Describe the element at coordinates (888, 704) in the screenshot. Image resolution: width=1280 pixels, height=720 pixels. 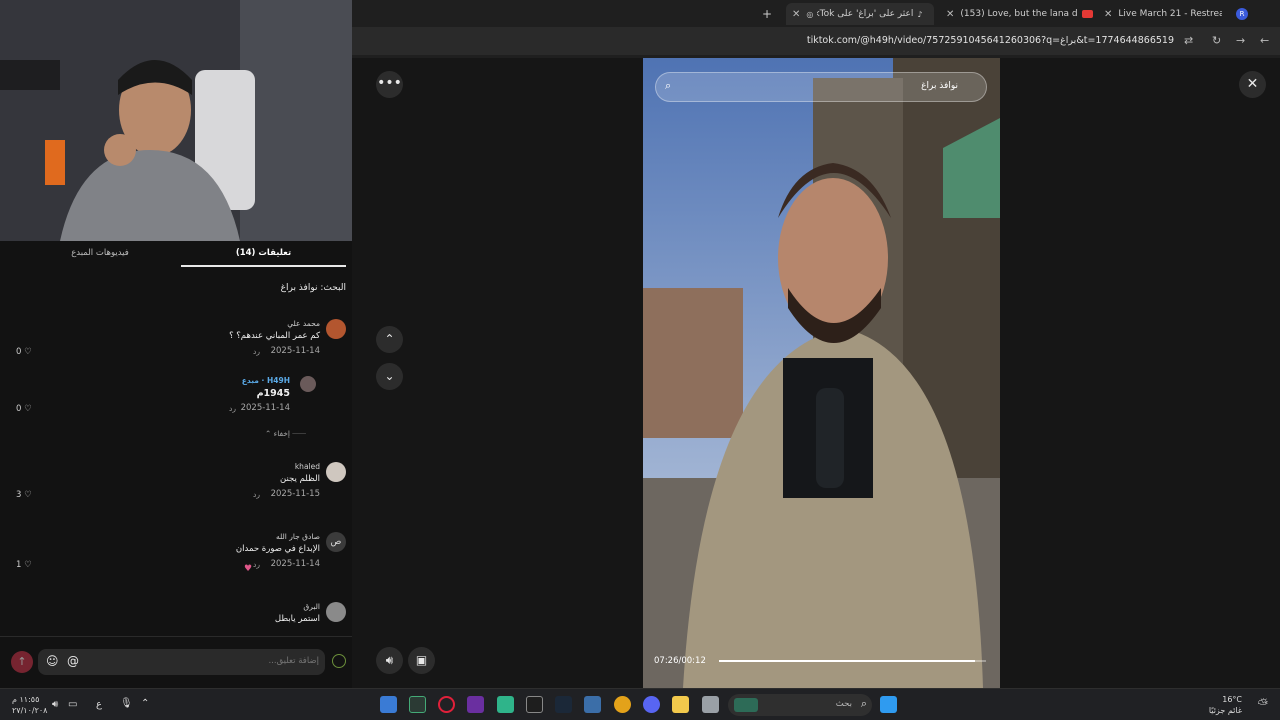
I see `start-icon` at that location.